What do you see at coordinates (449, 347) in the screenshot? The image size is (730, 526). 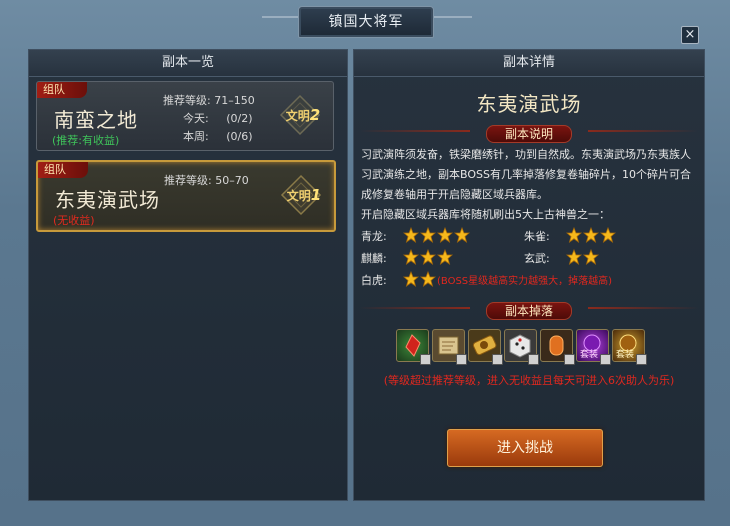 I see `drop-item-scroll-map` at bounding box center [449, 347].